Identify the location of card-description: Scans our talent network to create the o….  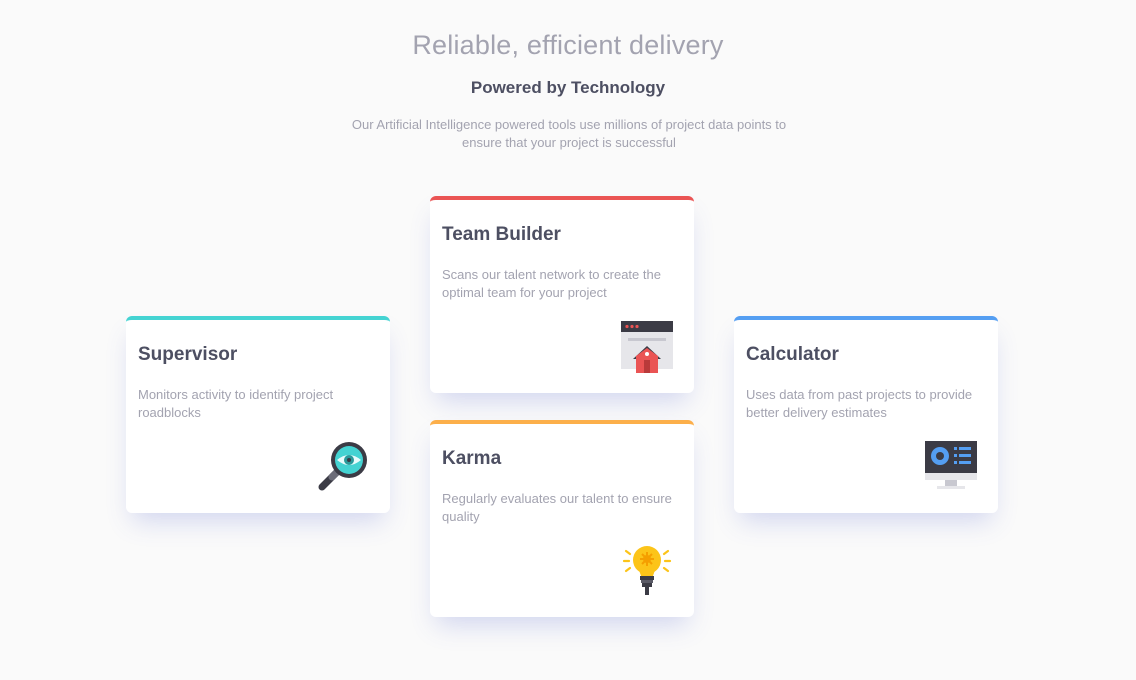
(551, 283).